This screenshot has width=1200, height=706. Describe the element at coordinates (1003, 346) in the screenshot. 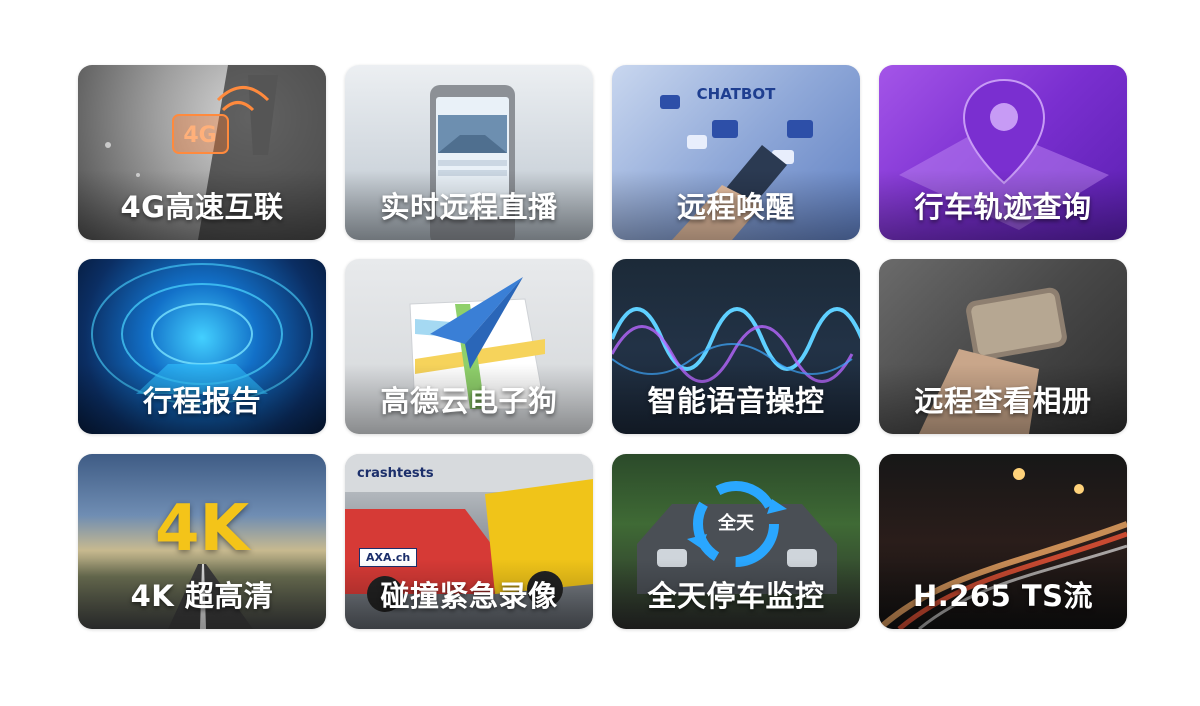

I see `feature-tile-album: 远程查看相册` at that location.